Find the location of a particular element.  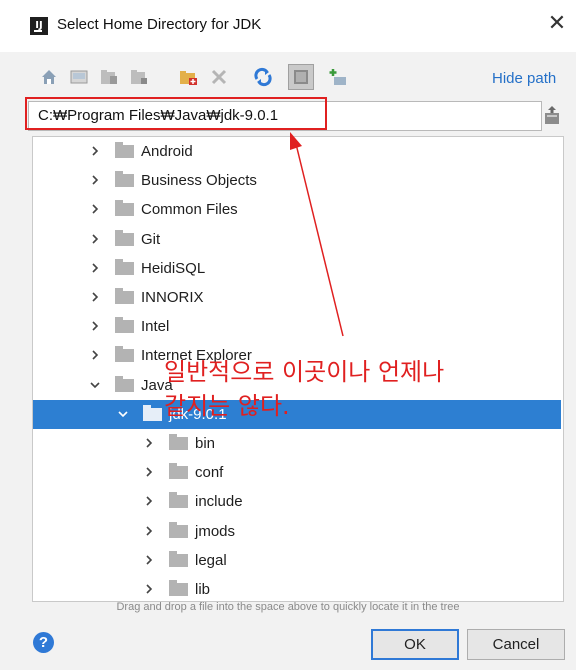

tree-item-label: legal is located at coordinates (211, 560).